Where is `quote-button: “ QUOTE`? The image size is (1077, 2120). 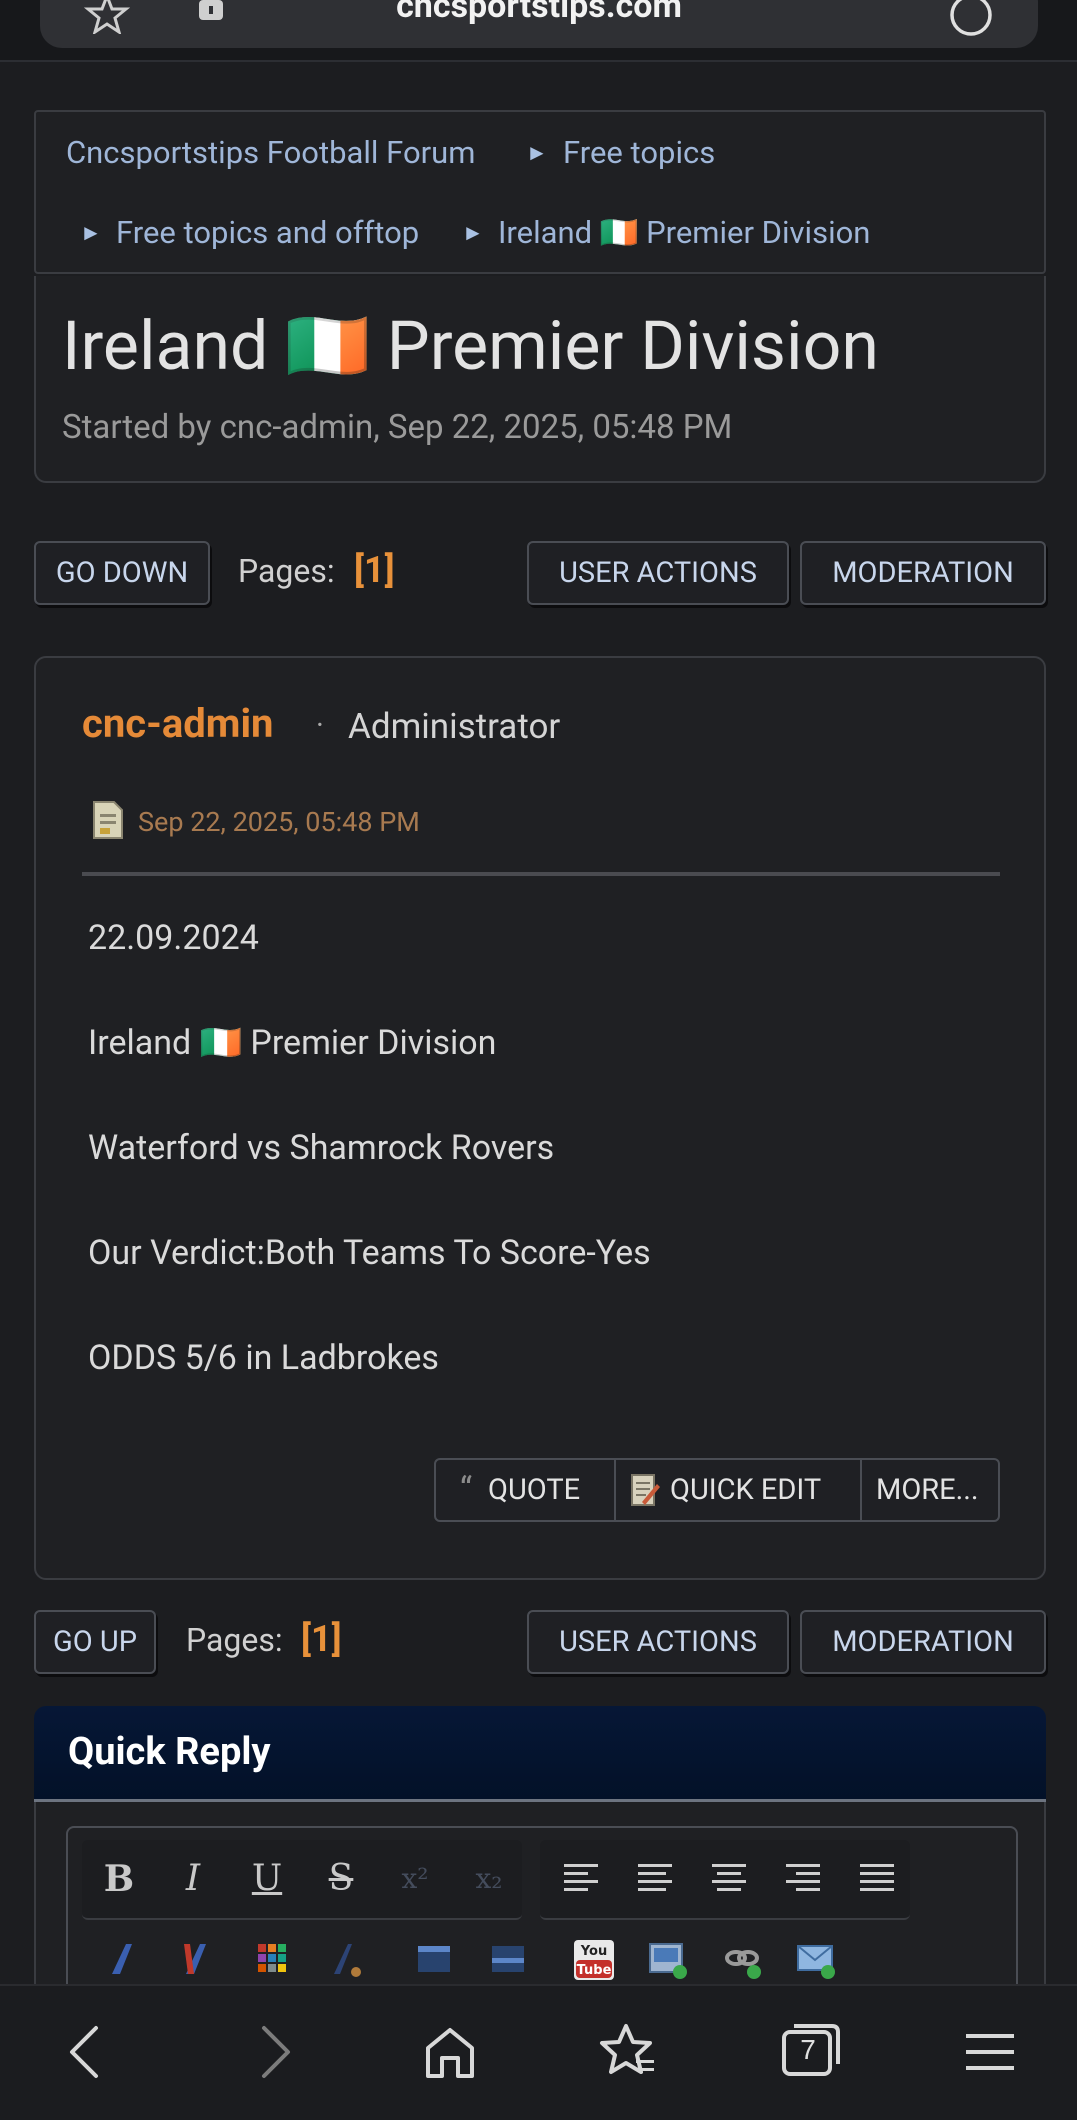 quote-button: “ QUOTE is located at coordinates (525, 1490).